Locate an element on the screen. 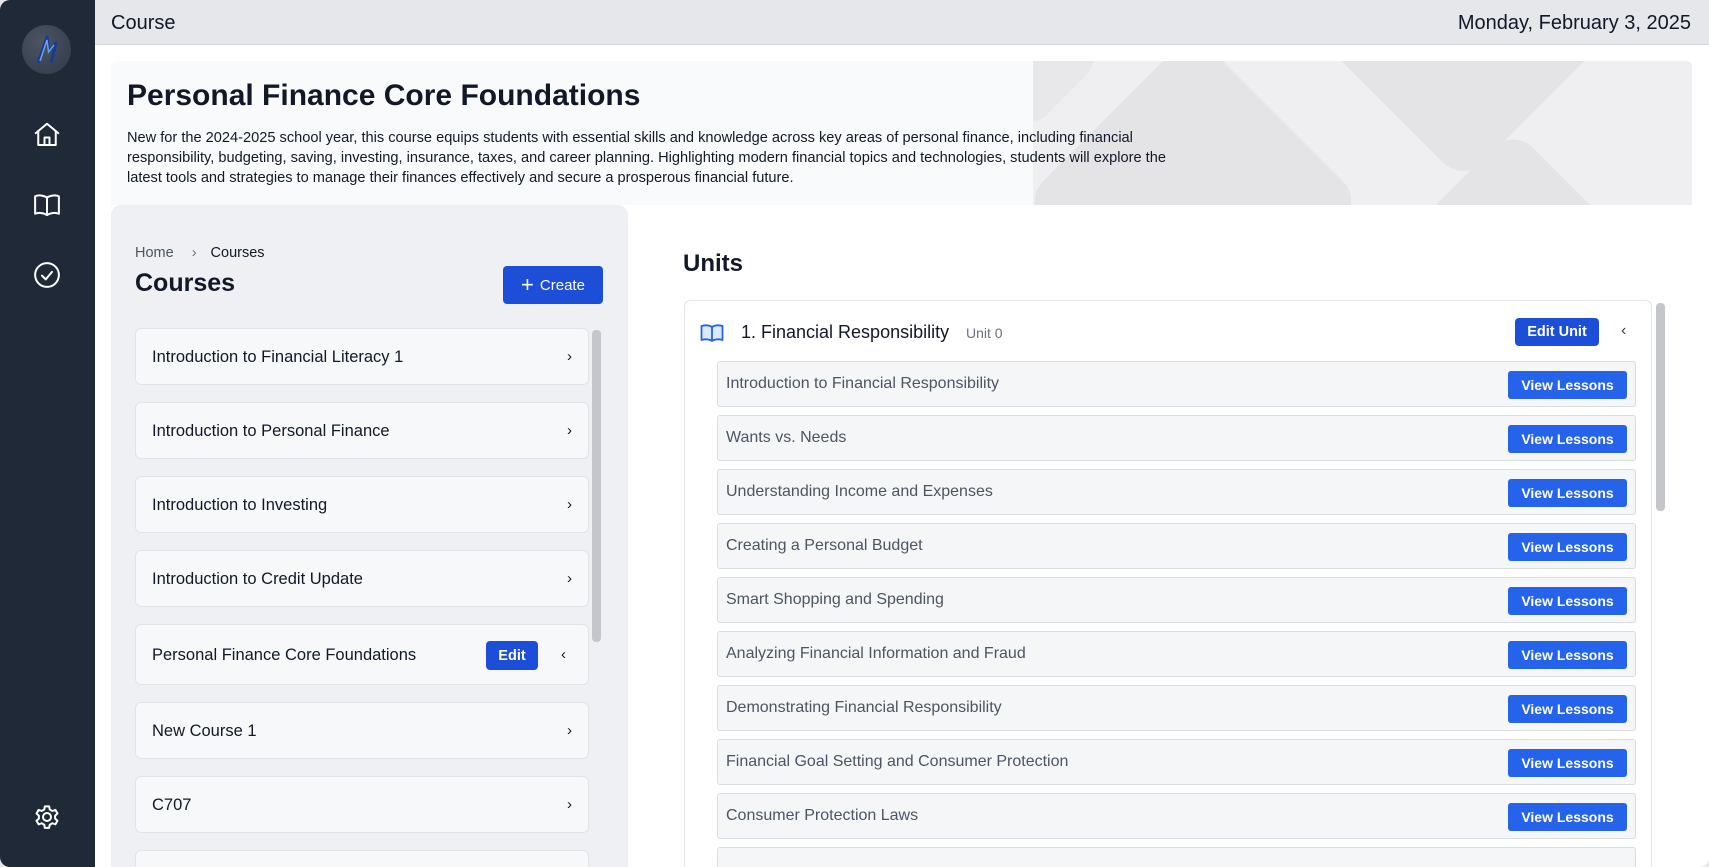 The width and height of the screenshot is (1709, 867). course-item-label: Introduction to Investing is located at coordinates (240, 505).